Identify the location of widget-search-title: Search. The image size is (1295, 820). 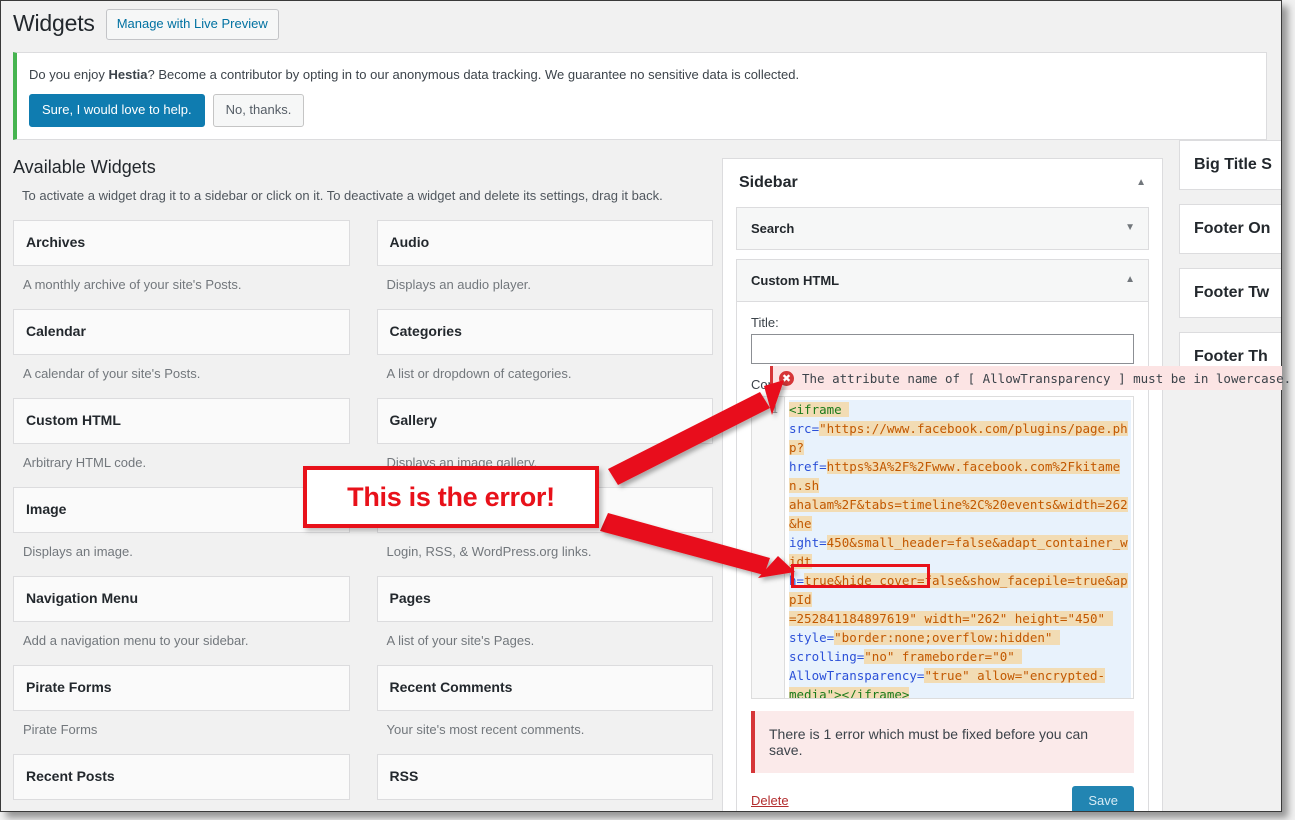
(773, 228).